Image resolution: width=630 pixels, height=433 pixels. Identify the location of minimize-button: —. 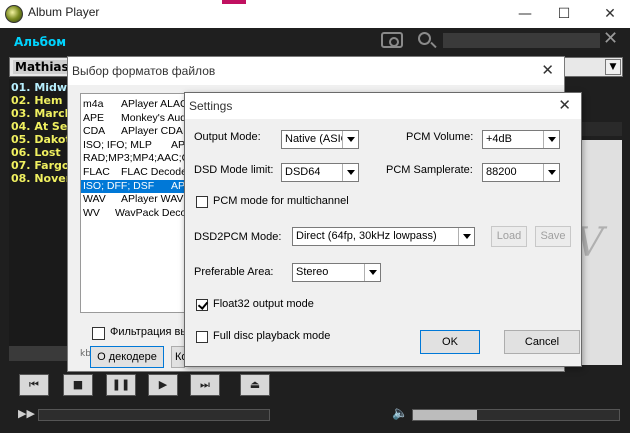
(525, 14).